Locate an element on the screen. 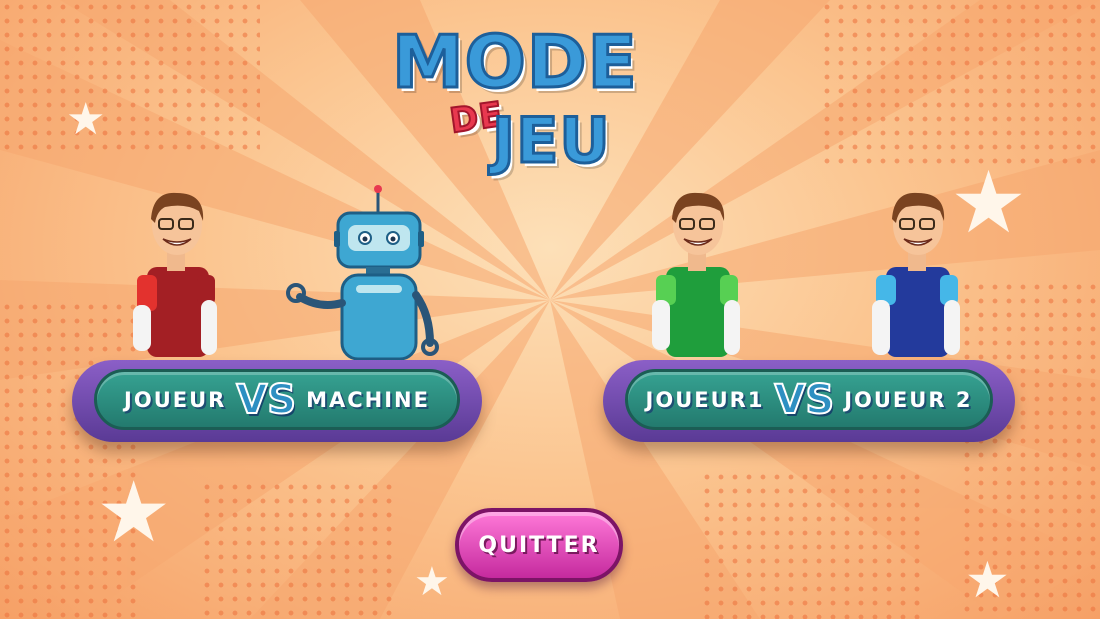  mode-label-panel: JOUEUR VS MACHINE is located at coordinates (277, 399).